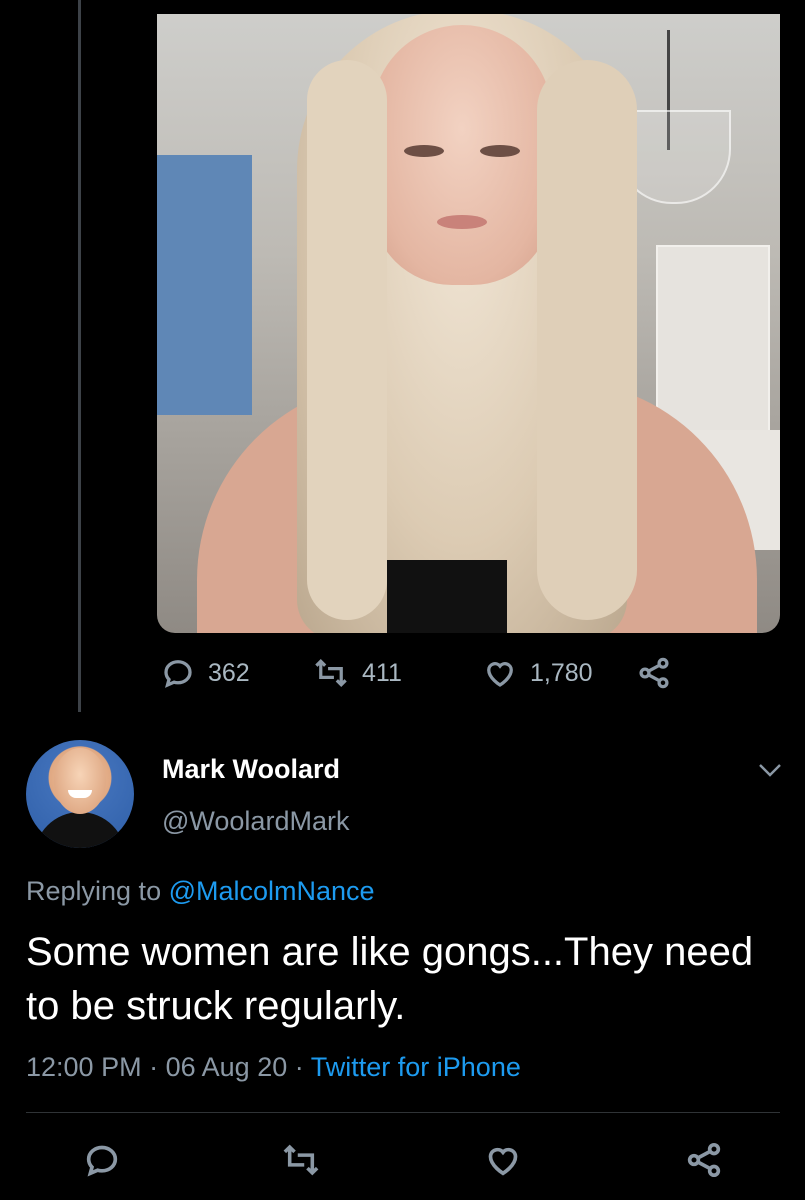  Describe the element at coordinates (500, 151) in the screenshot. I see `media-eye-right` at that location.